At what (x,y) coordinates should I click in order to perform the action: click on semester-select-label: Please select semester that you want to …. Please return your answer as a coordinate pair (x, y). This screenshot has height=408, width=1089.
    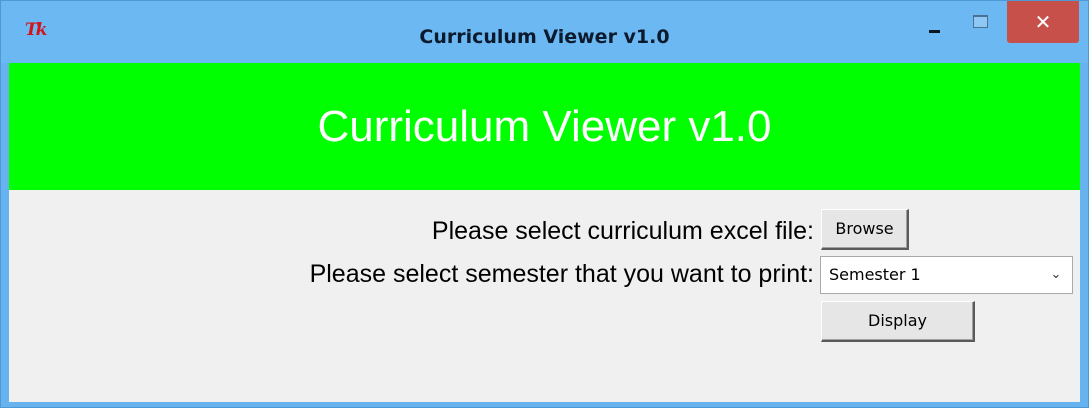
    Looking at the image, I should click on (561, 274).